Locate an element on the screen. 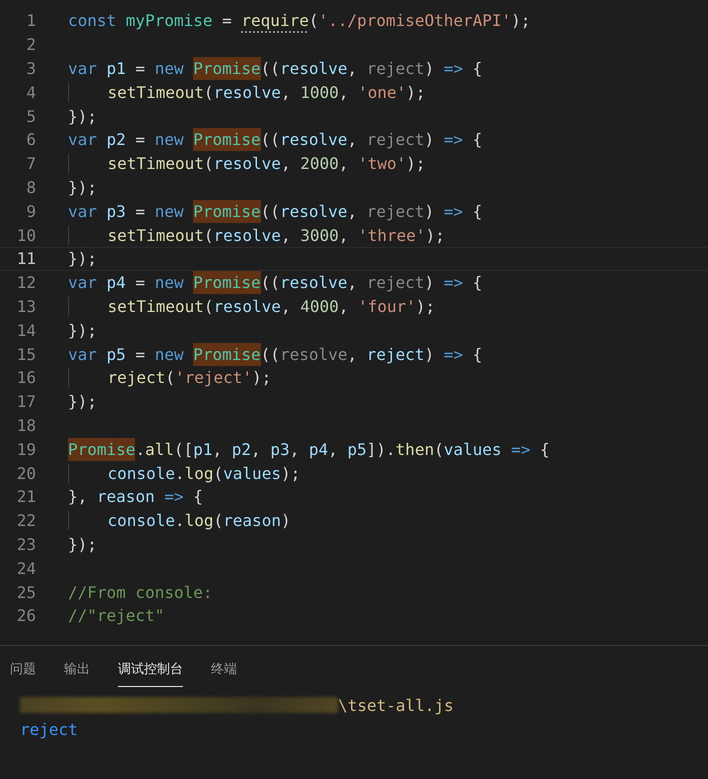  line-number: 16 is located at coordinates (26, 378).